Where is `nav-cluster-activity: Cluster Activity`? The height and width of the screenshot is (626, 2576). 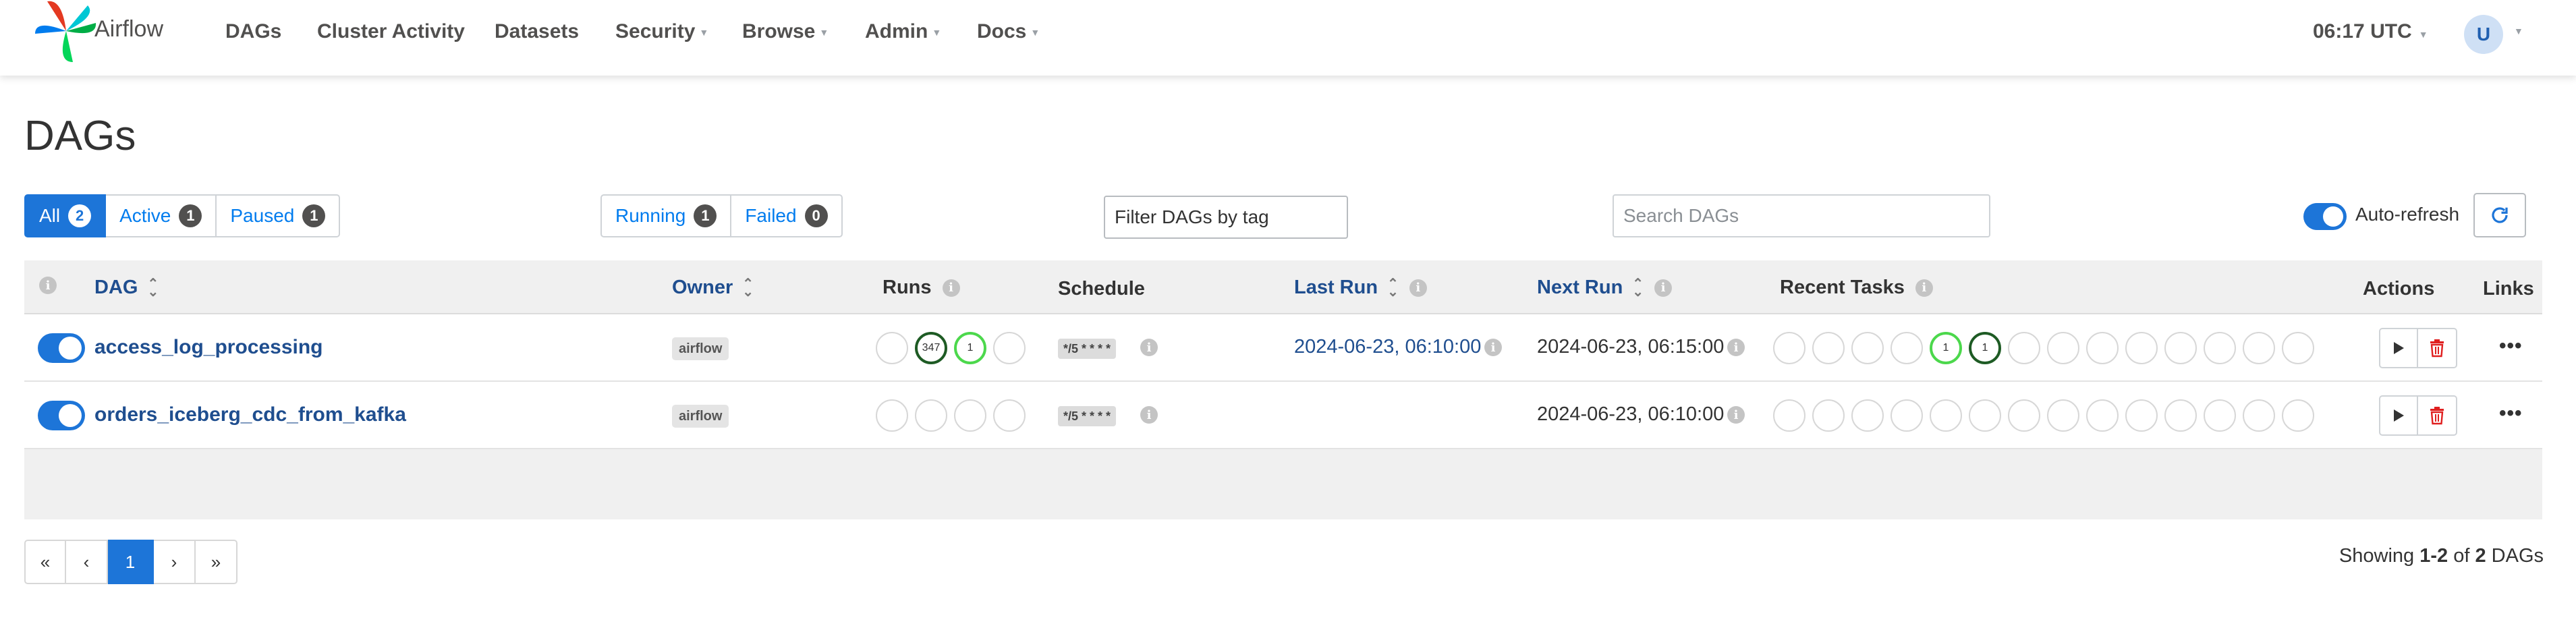
nav-cluster-activity: Cluster Activity is located at coordinates (391, 31).